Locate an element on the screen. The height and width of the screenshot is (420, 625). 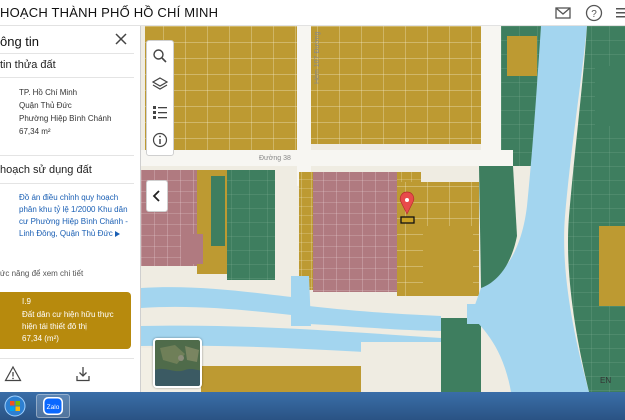
parcel-area: 67,34 m² is located at coordinates (35, 131).